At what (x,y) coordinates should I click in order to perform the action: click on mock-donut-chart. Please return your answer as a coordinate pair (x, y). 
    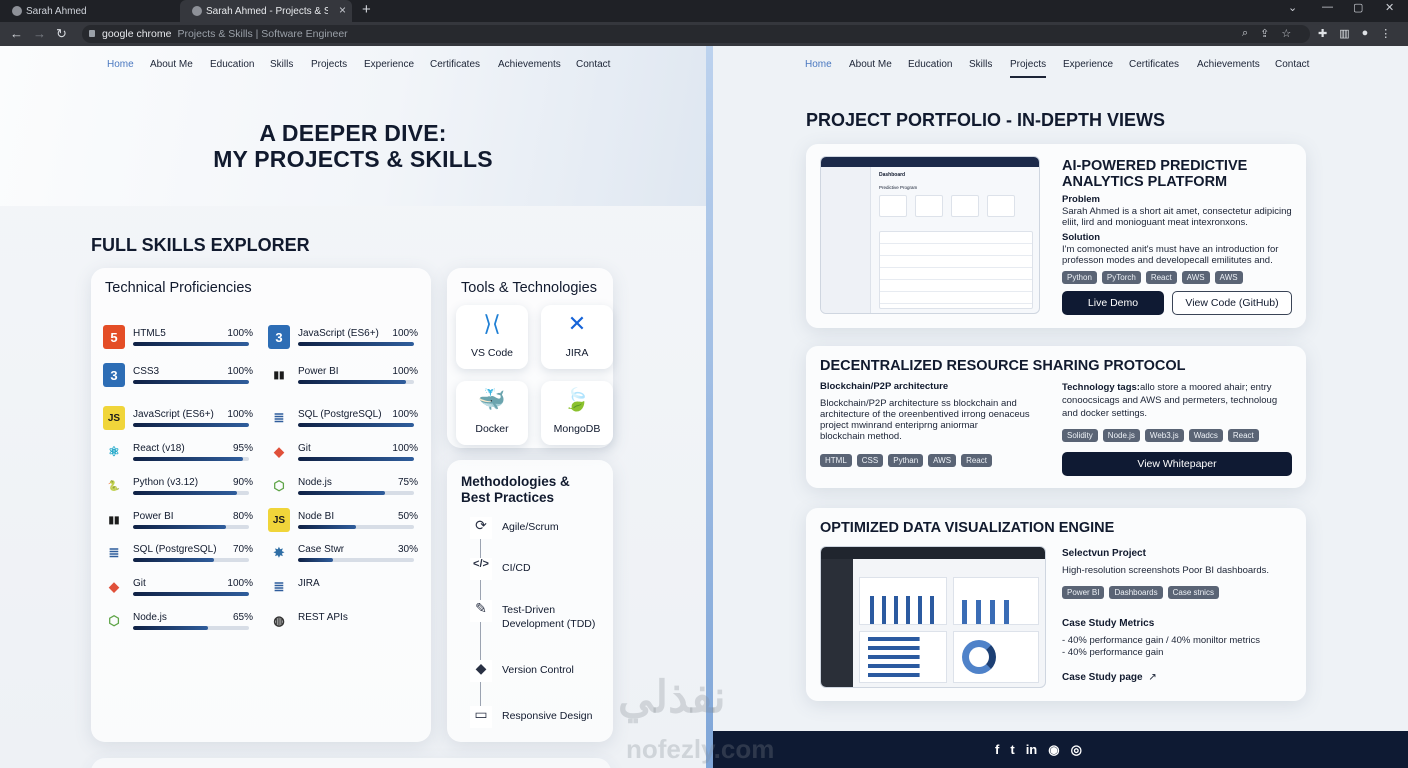
    Looking at the image, I should click on (996, 657).